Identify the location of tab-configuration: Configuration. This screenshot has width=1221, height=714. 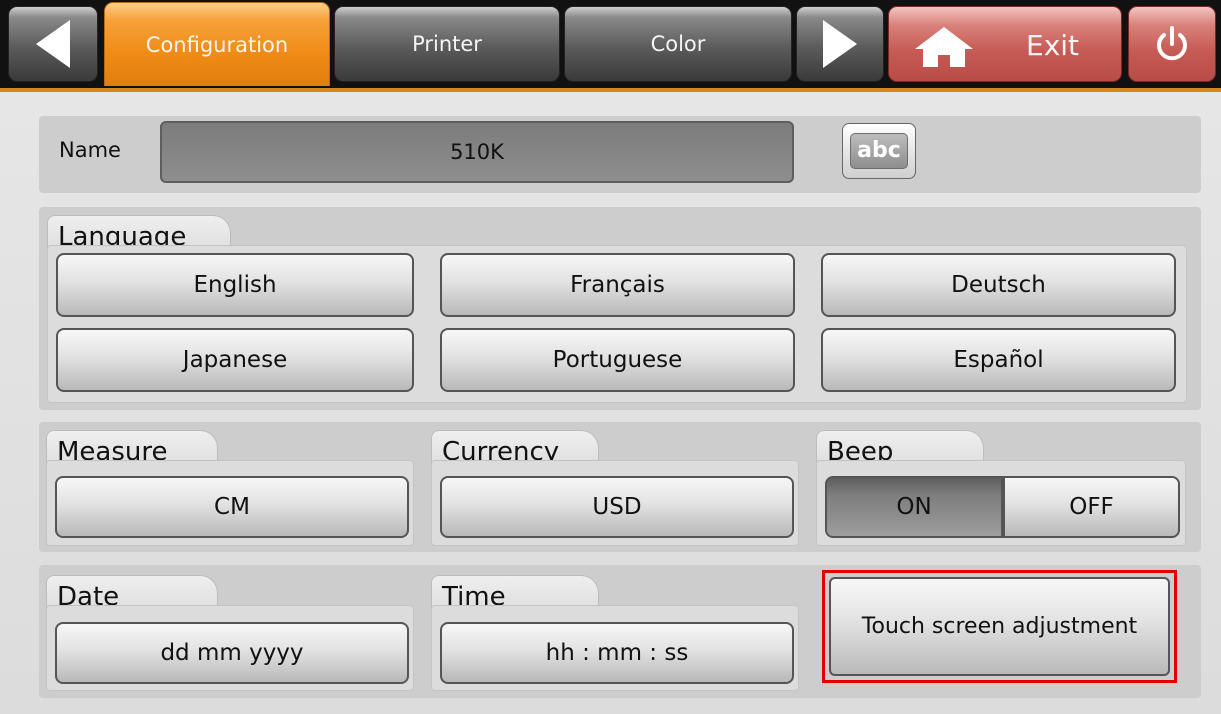
(217, 44).